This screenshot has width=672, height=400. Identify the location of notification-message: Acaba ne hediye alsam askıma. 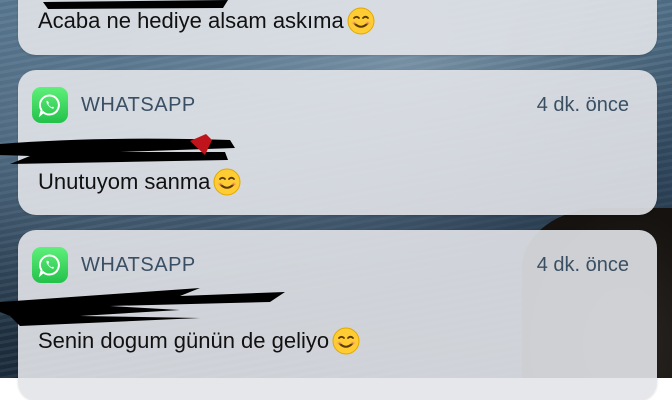
(207, 21).